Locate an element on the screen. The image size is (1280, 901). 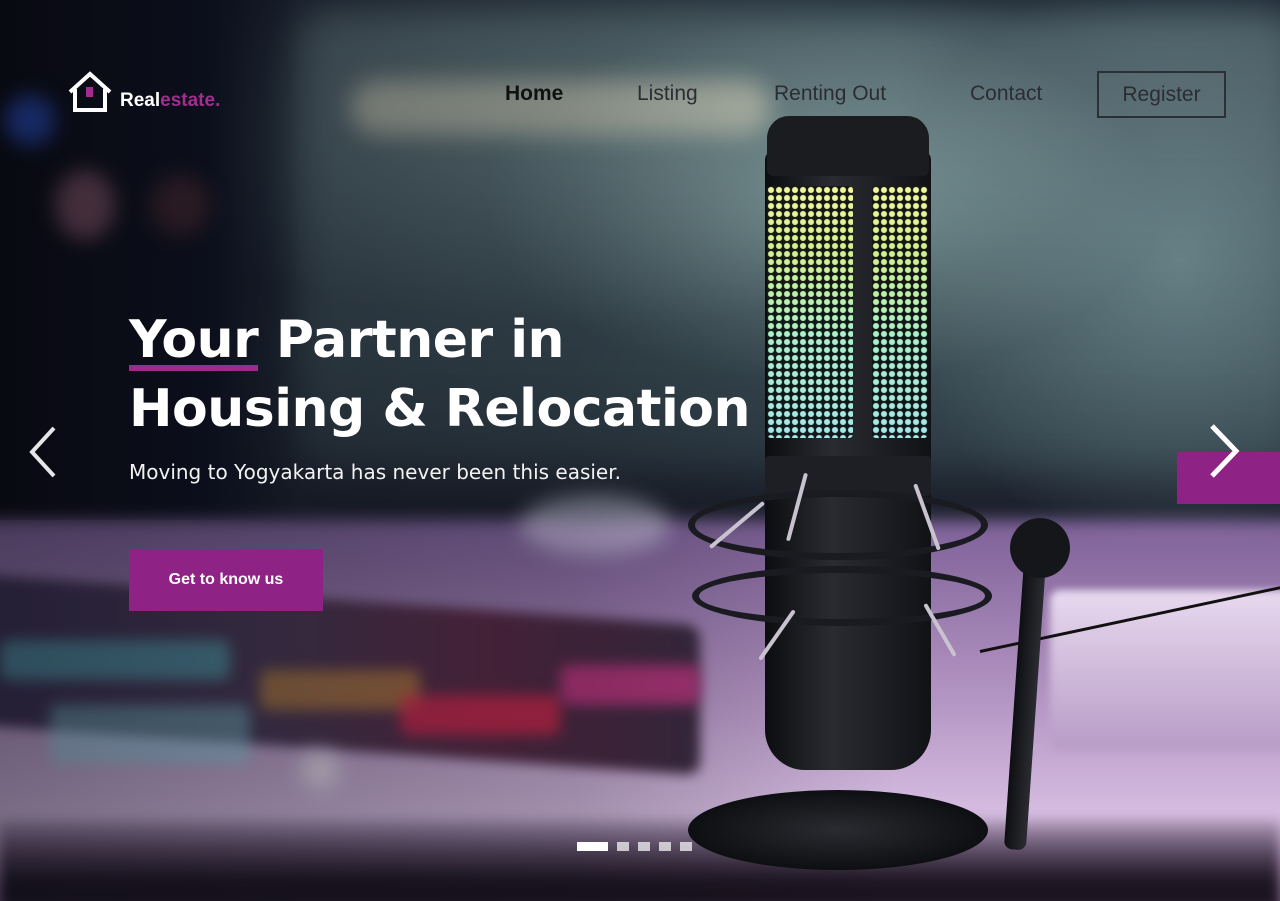
brand-name: Realestate. is located at coordinates (170, 101).